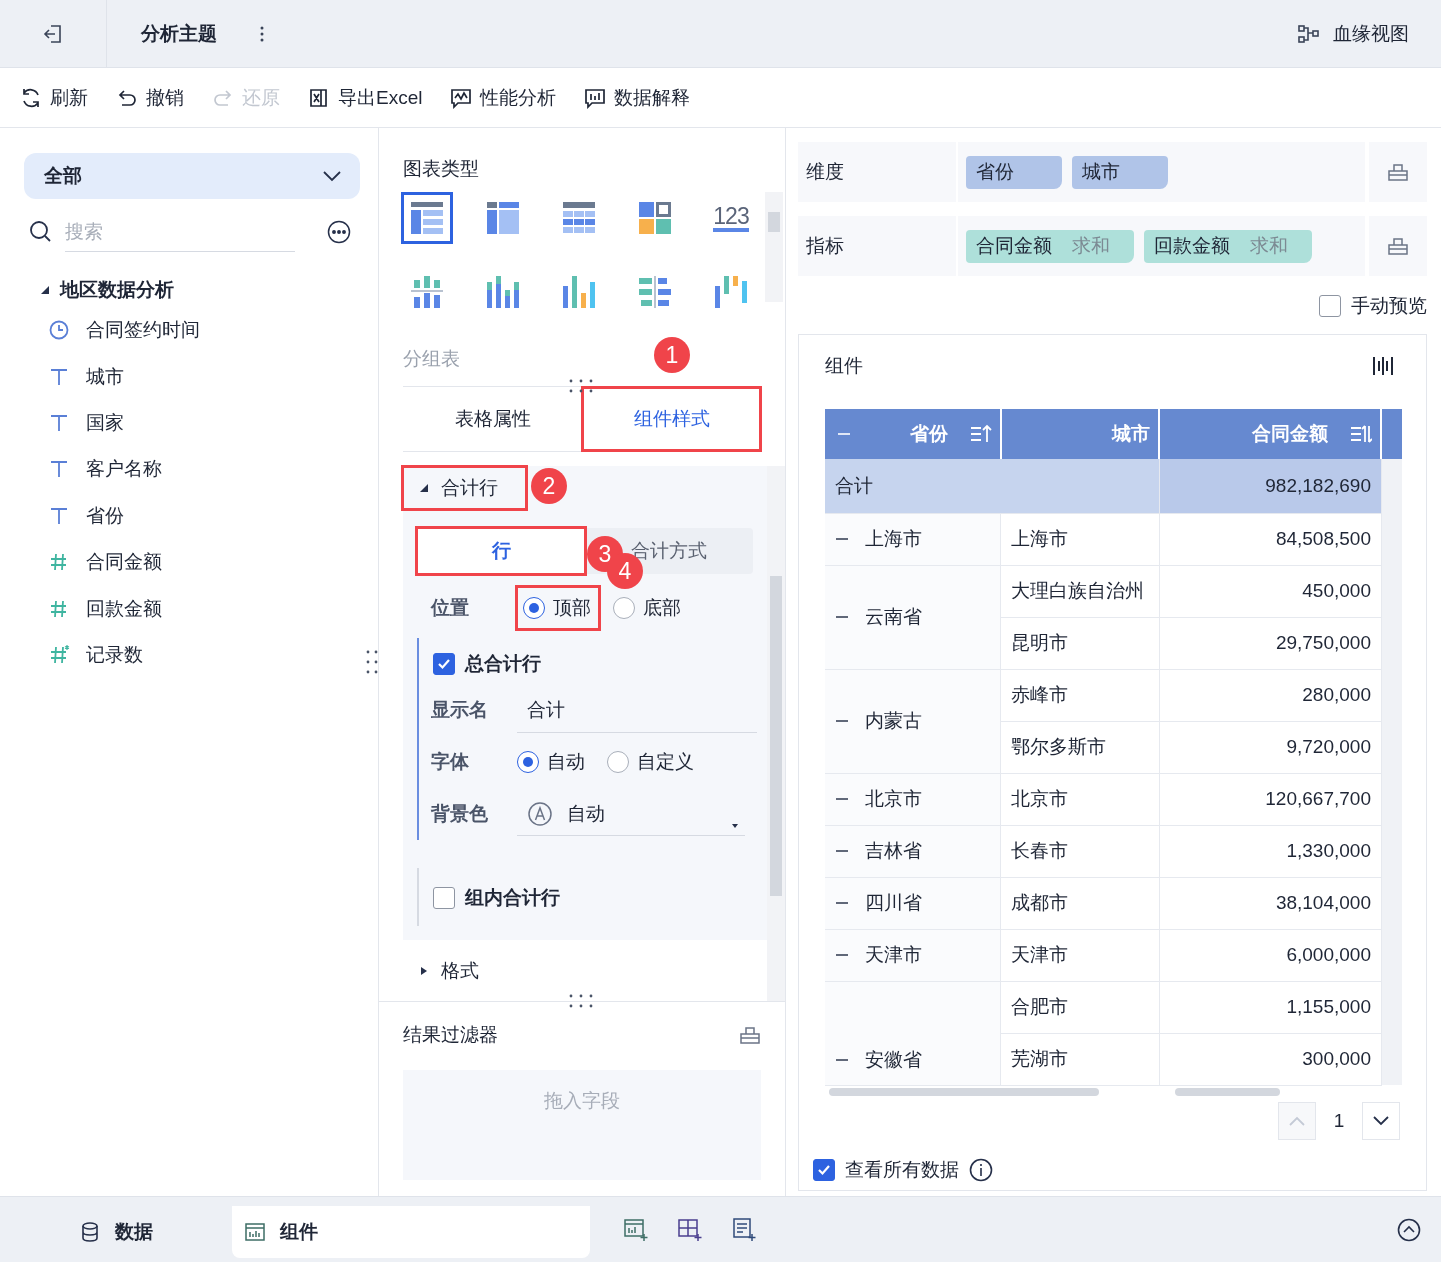 Image resolution: width=1441 pixels, height=1262 pixels. What do you see at coordinates (191, 469) in the screenshot?
I see `field-item: 客户名称` at bounding box center [191, 469].